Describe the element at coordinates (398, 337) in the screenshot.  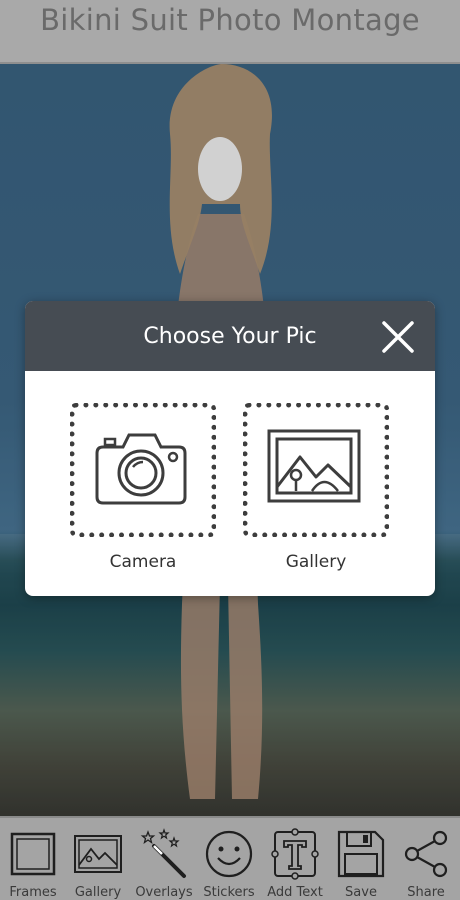
I see `close-icon` at that location.